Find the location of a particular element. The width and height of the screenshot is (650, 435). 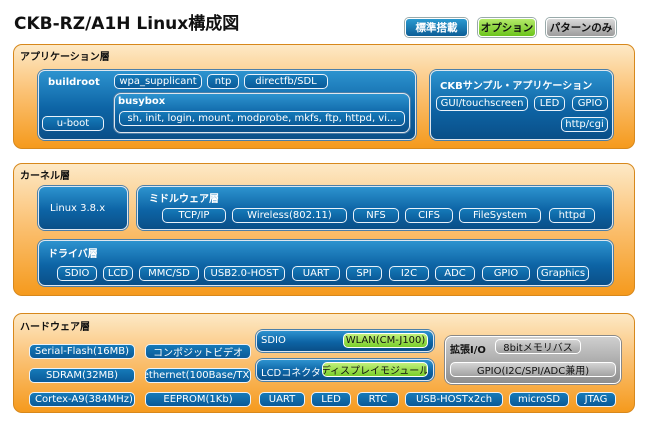

serial-flash-chip: Serial-Flash(16MB) is located at coordinates (82, 351).